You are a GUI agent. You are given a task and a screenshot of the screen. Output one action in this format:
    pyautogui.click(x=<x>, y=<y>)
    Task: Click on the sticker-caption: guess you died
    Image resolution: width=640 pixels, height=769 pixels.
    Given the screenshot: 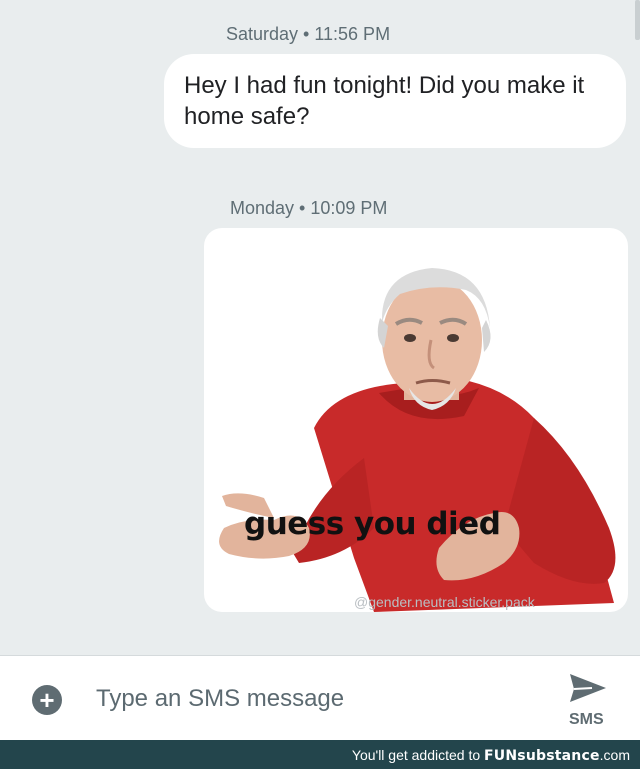 What is the action you would take?
    pyautogui.click(x=372, y=524)
    